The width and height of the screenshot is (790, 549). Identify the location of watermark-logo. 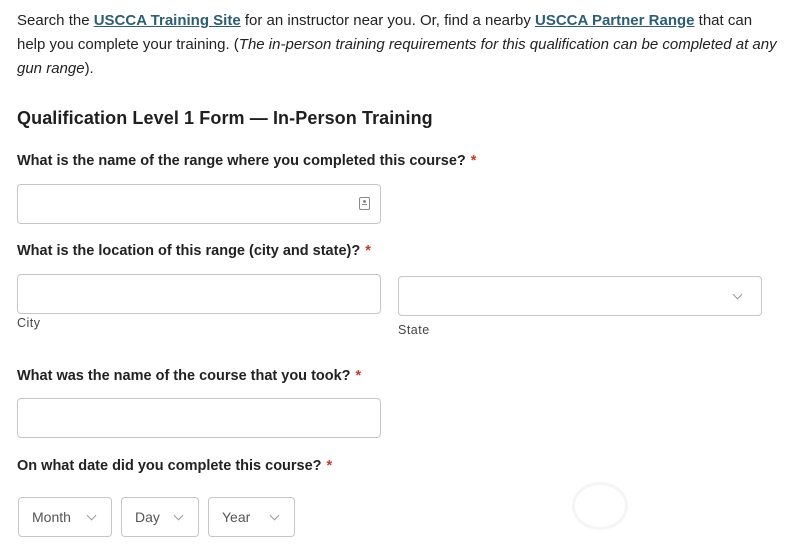
(672, 504).